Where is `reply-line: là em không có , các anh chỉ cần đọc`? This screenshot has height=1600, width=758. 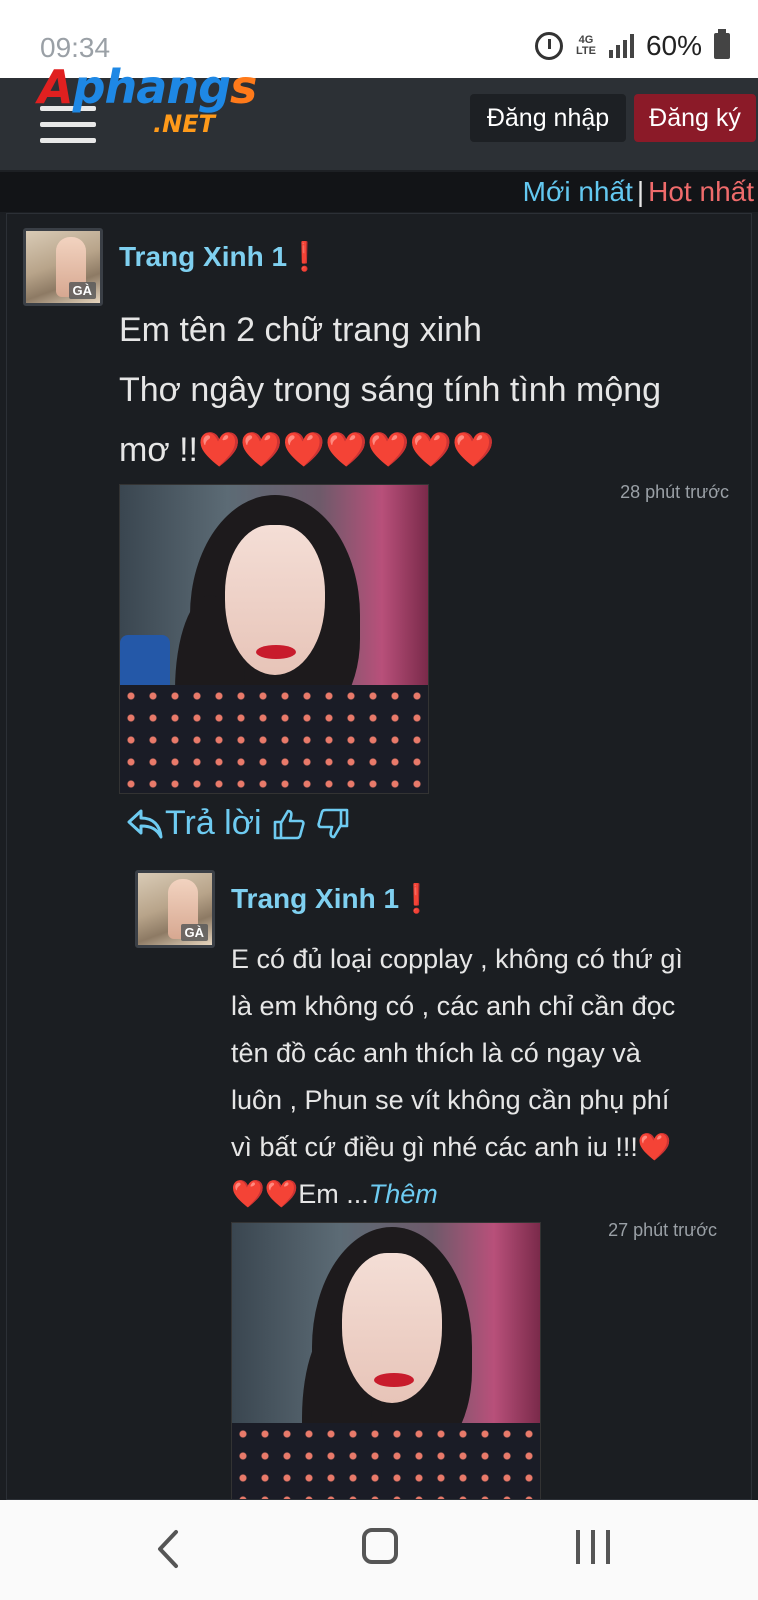
reply-line: là em không có , các anh chỉ cần đọc is located at coordinates (453, 1006).